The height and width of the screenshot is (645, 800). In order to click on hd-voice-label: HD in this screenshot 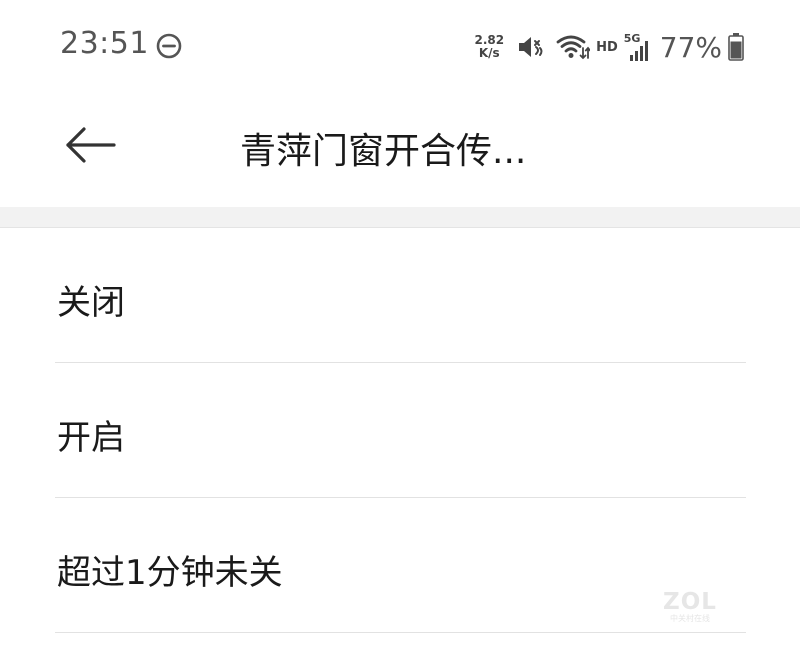, I will do `click(607, 47)`.